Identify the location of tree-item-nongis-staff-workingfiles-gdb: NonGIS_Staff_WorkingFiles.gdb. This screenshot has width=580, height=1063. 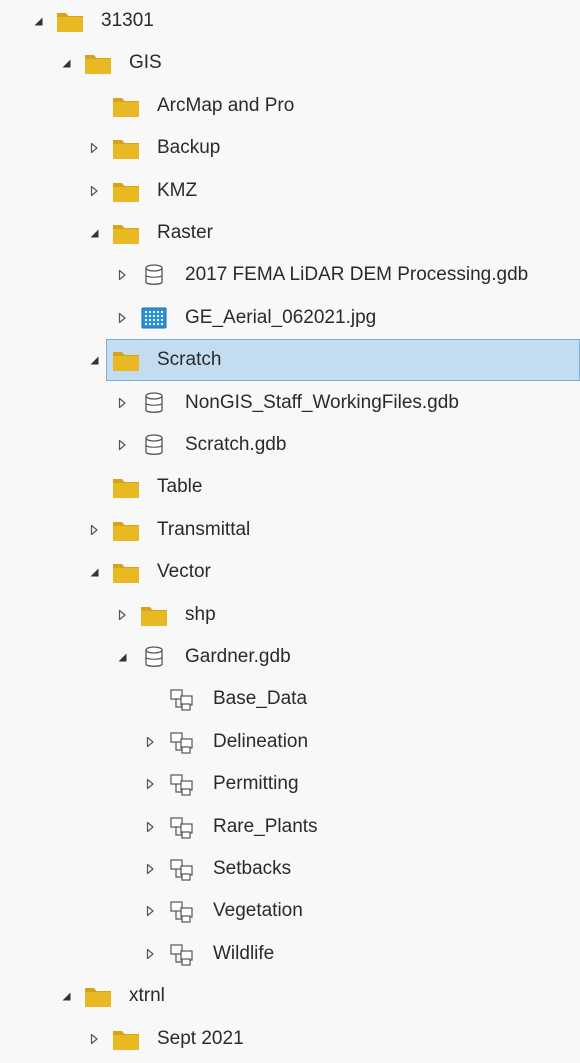
(290, 403).